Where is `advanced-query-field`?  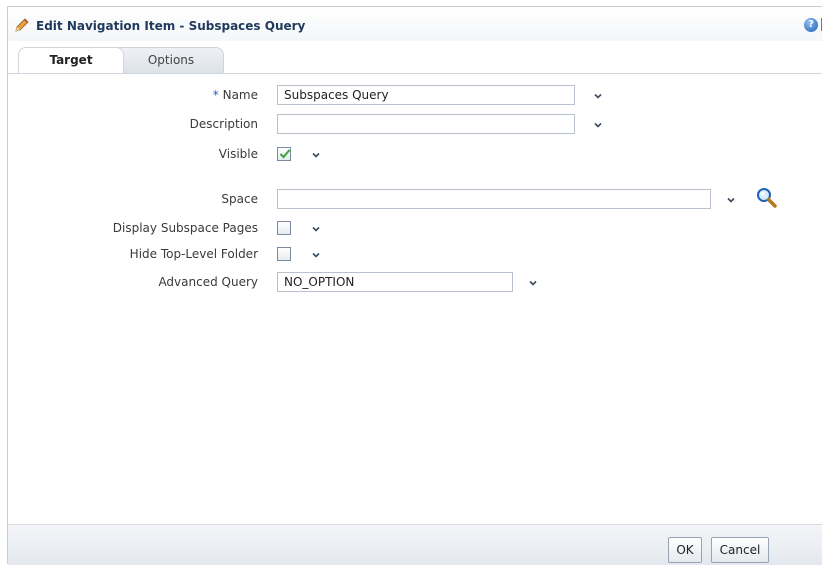 advanced-query-field is located at coordinates (395, 282).